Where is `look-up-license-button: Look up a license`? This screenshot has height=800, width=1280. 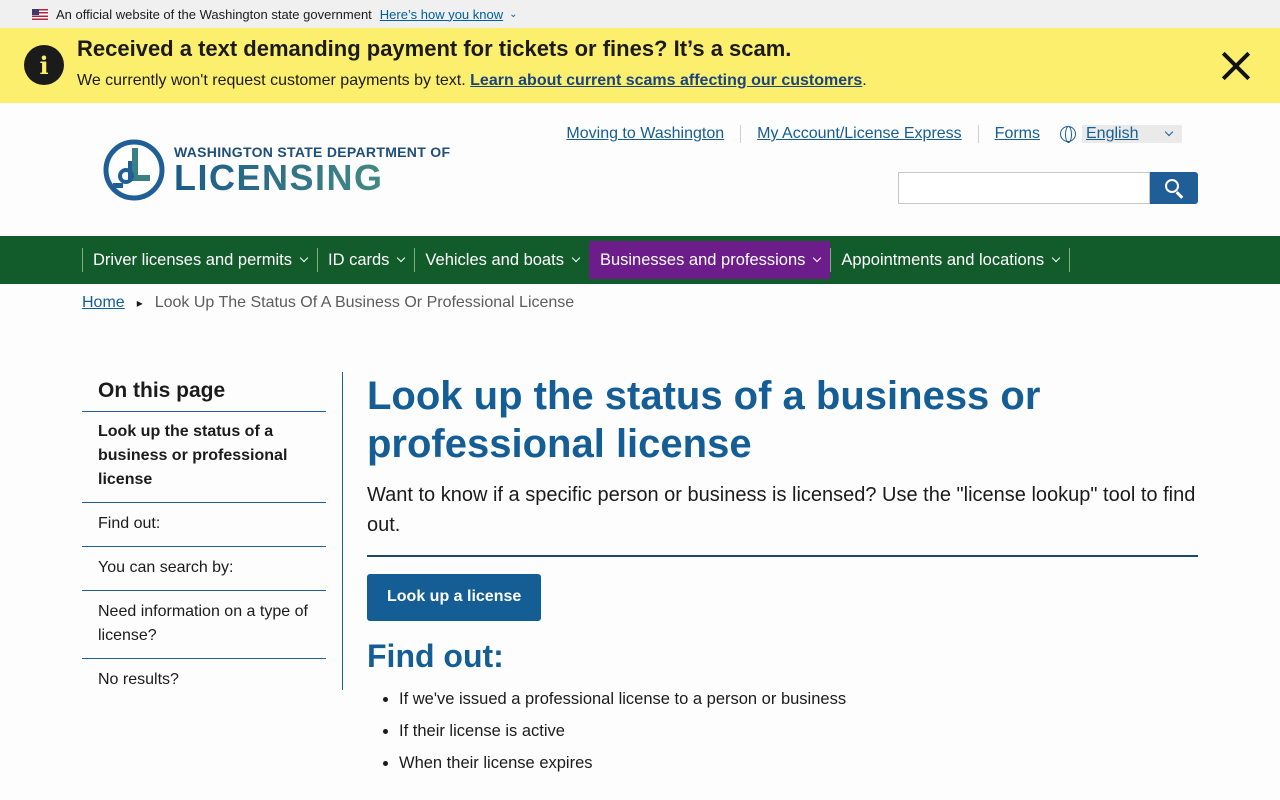 look-up-license-button: Look up a license is located at coordinates (454, 597).